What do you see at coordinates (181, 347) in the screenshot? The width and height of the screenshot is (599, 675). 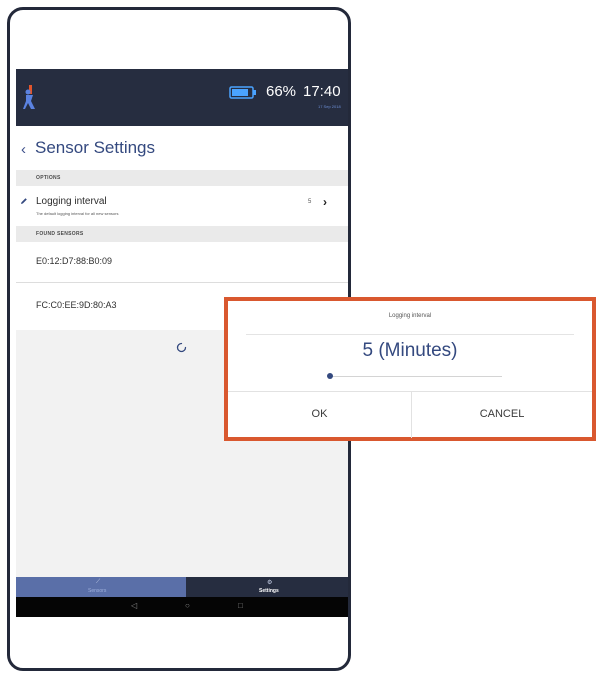 I see `spinner-icon` at bounding box center [181, 347].